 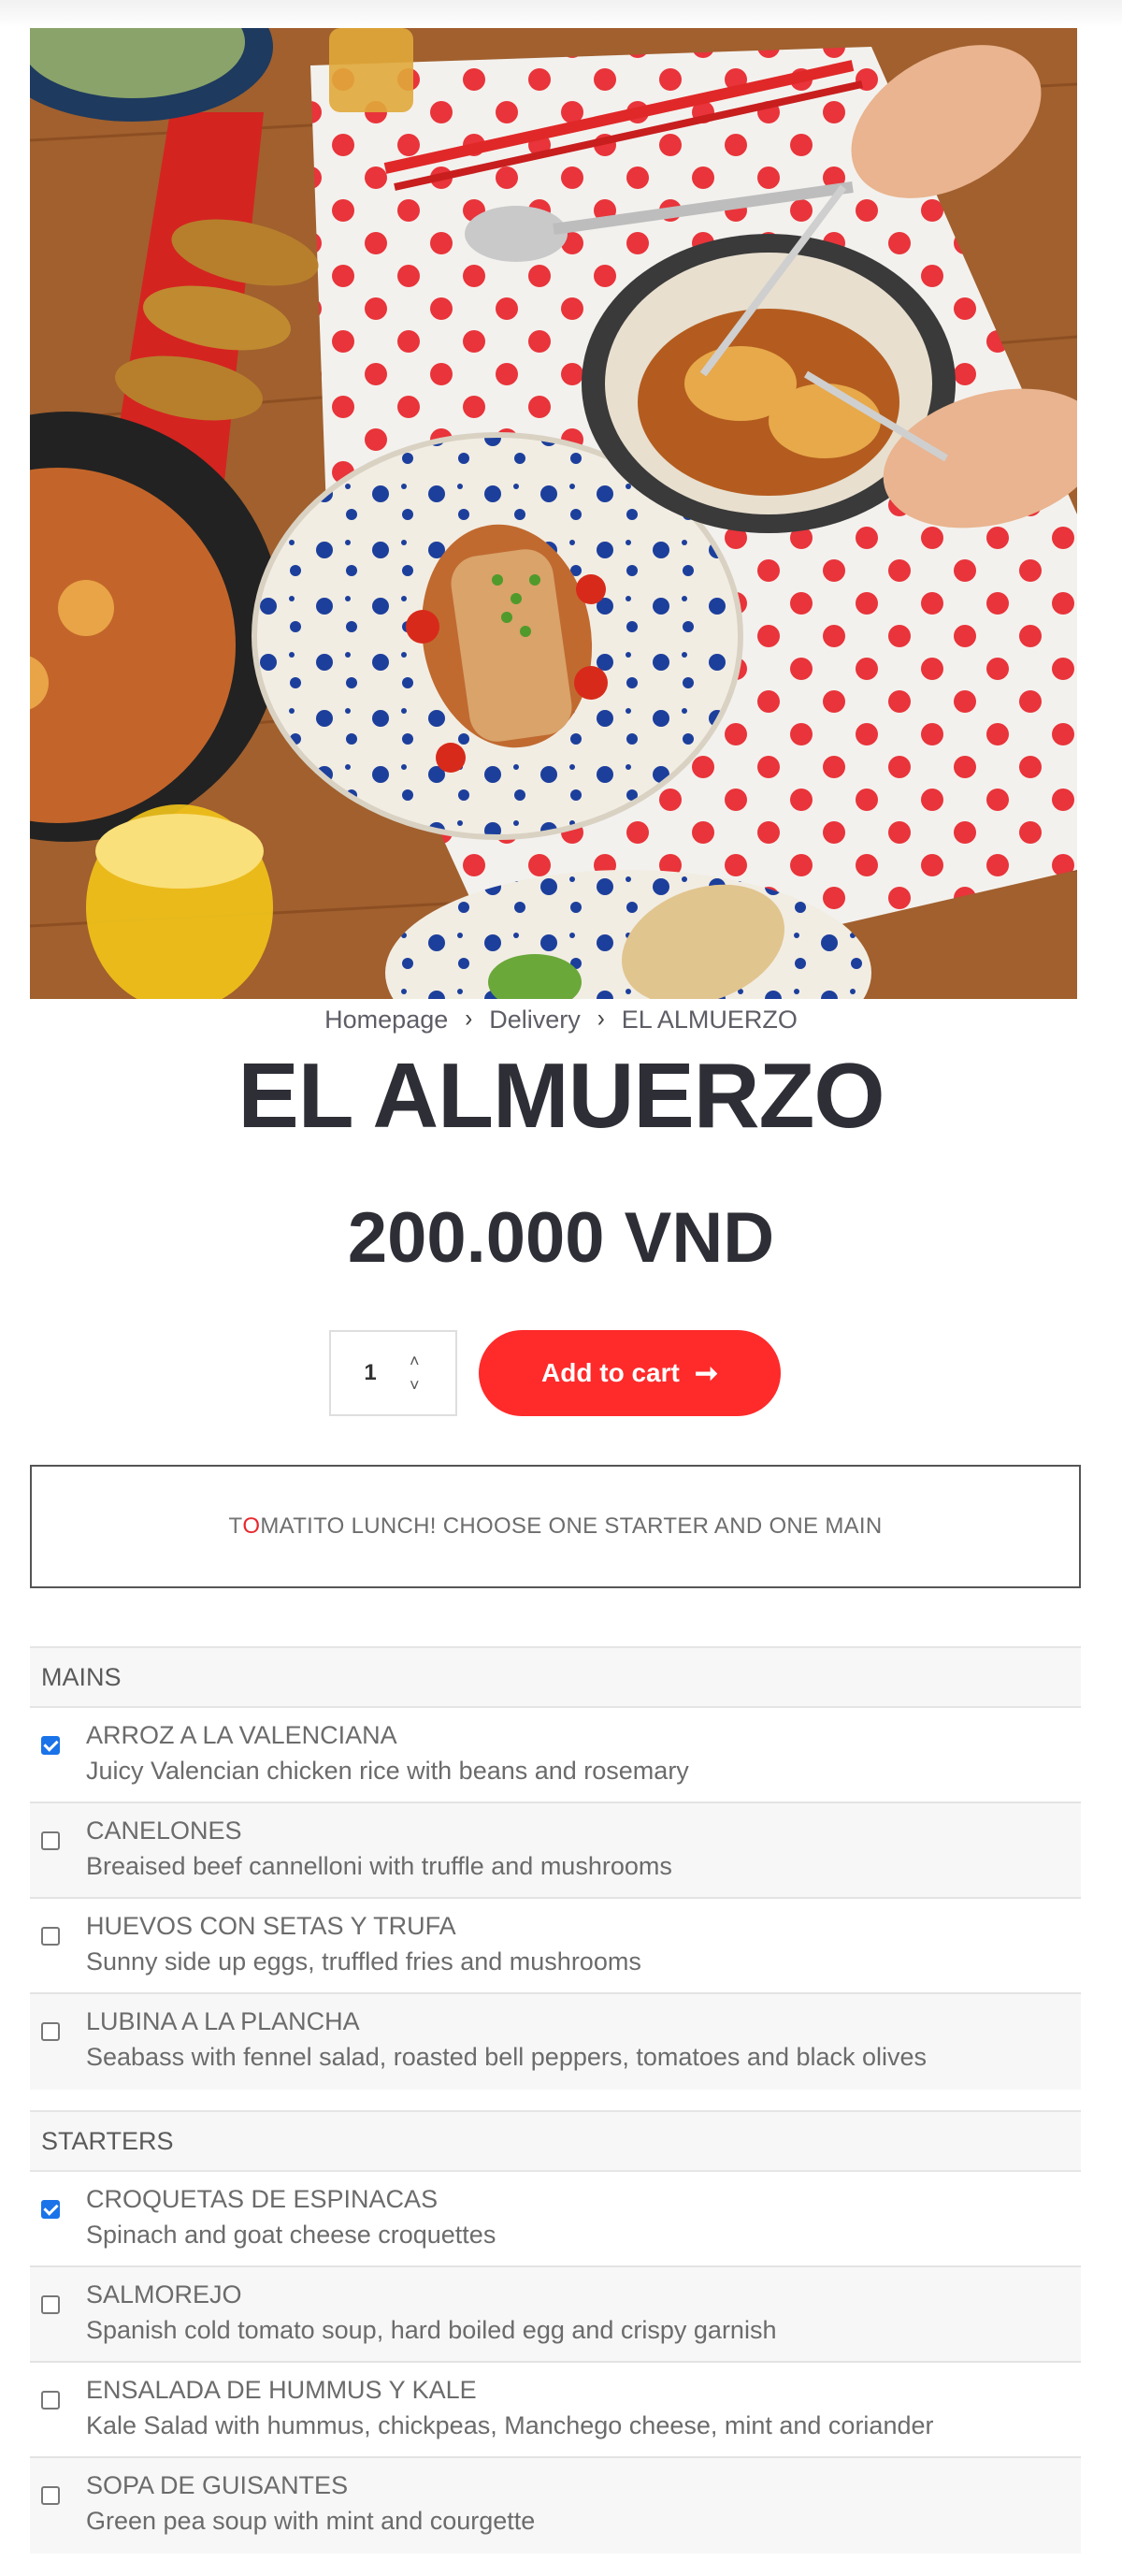 I want to click on option-name: ENSALADA DE HUMMUS Y KALE, so click(x=281, y=2390).